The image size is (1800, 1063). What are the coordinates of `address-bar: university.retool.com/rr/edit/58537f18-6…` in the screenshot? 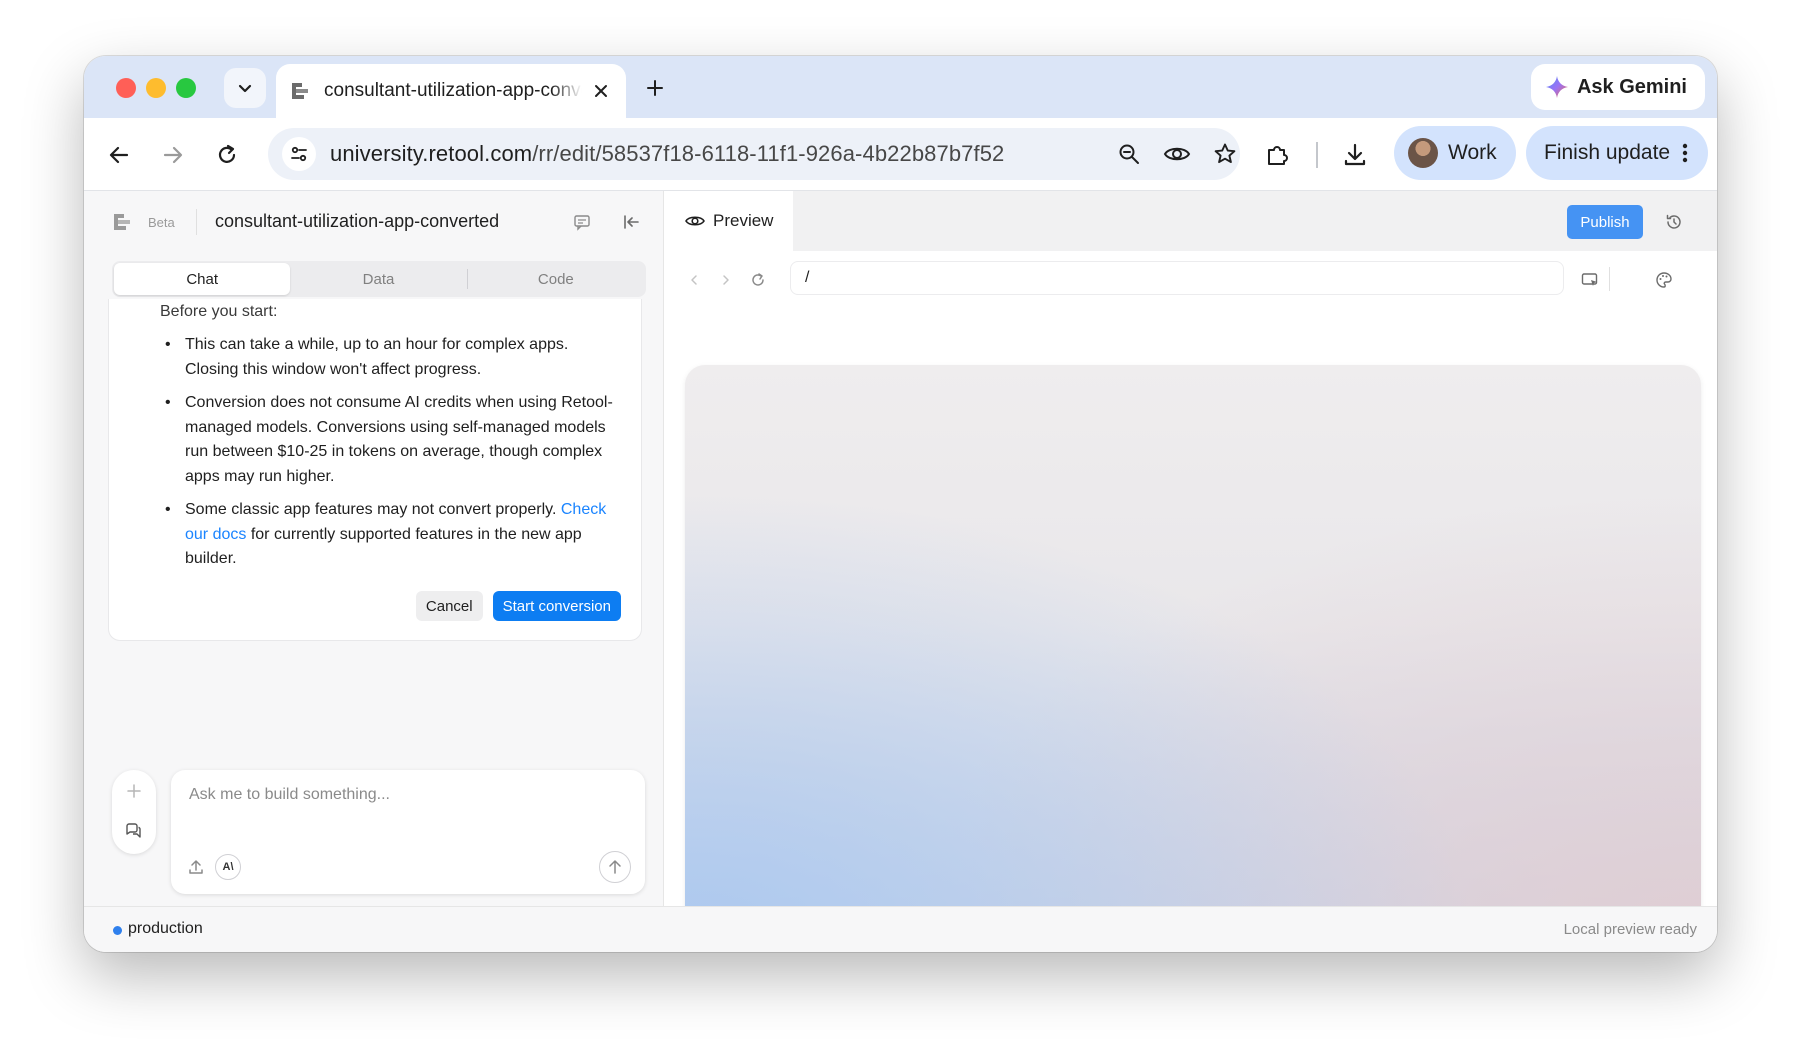 It's located at (754, 154).